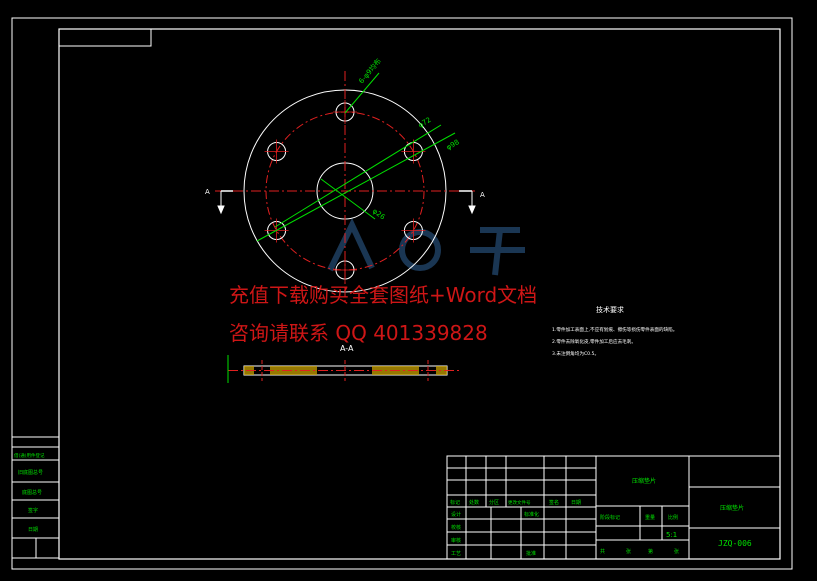  What do you see at coordinates (676, 551) in the screenshot?
I see `sheet-label-4: 张` at bounding box center [676, 551].